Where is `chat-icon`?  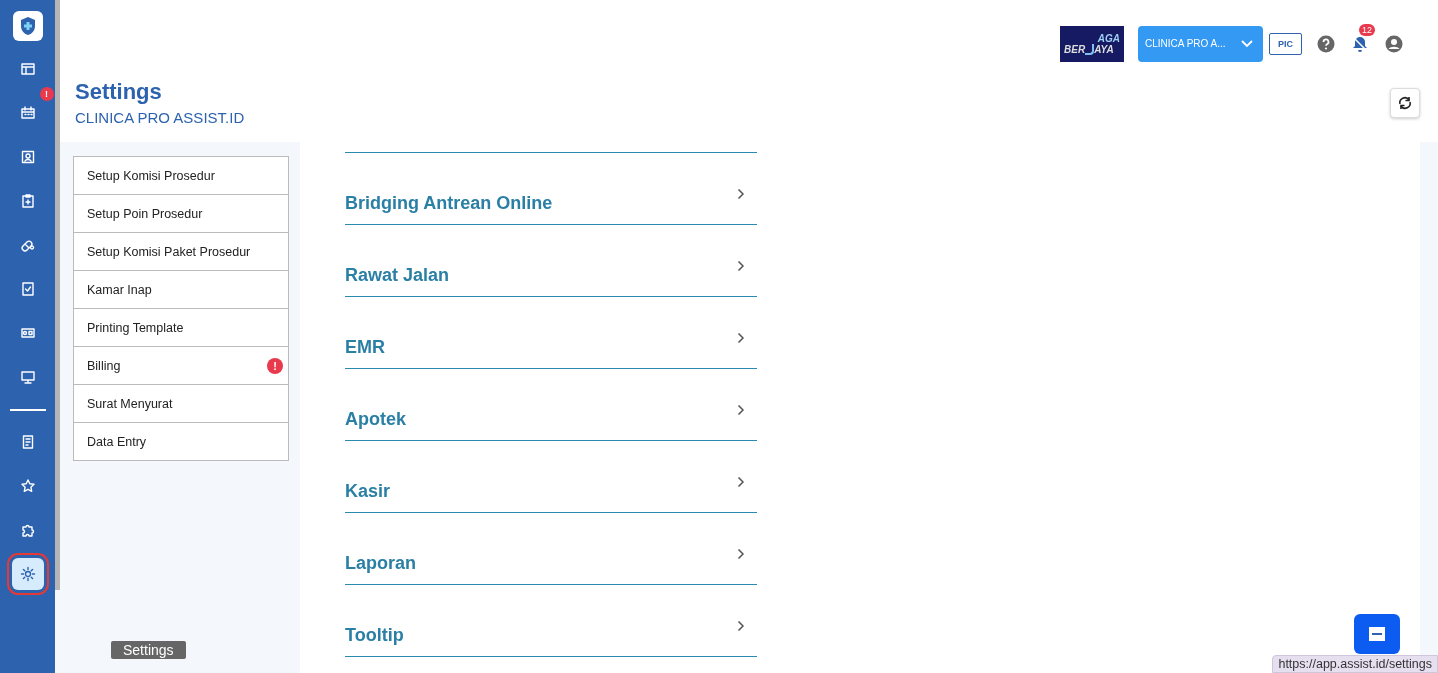
chat-icon is located at coordinates (1377, 634).